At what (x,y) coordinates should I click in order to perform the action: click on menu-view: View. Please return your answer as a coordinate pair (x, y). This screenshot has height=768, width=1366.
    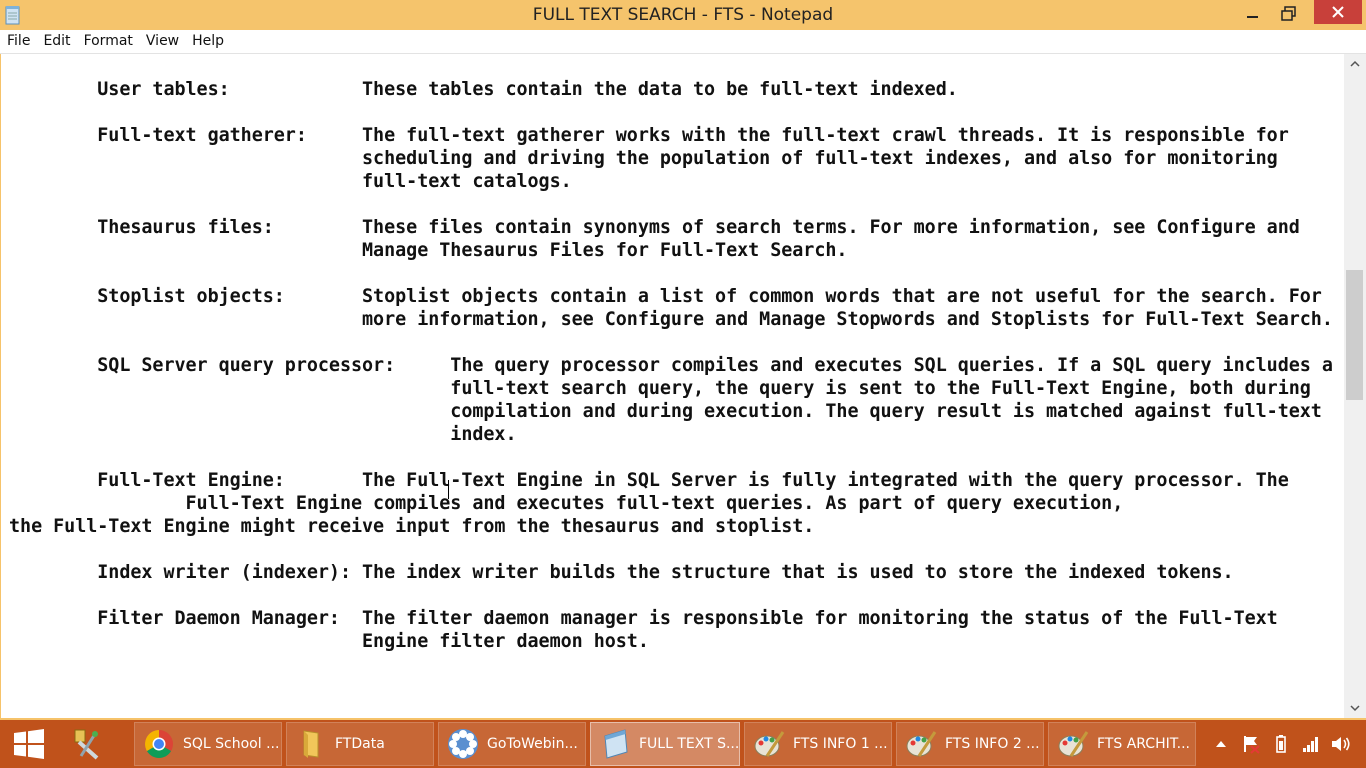
    Looking at the image, I should click on (162, 41).